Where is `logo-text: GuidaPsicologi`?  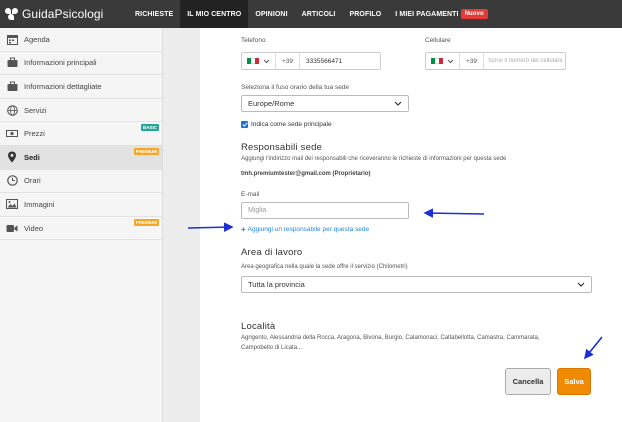
logo-text: GuidaPsicologi is located at coordinates (63, 14).